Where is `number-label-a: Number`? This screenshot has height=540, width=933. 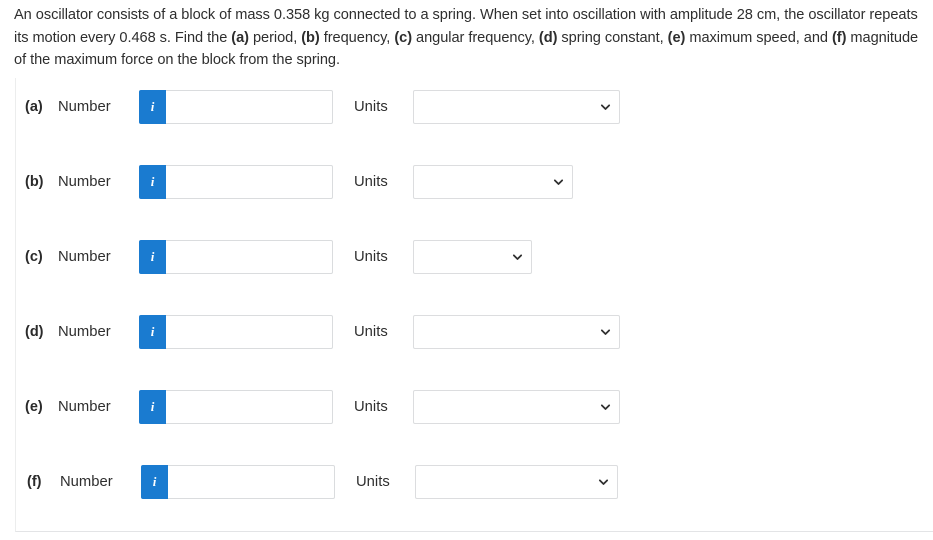 number-label-a: Number is located at coordinates (84, 107).